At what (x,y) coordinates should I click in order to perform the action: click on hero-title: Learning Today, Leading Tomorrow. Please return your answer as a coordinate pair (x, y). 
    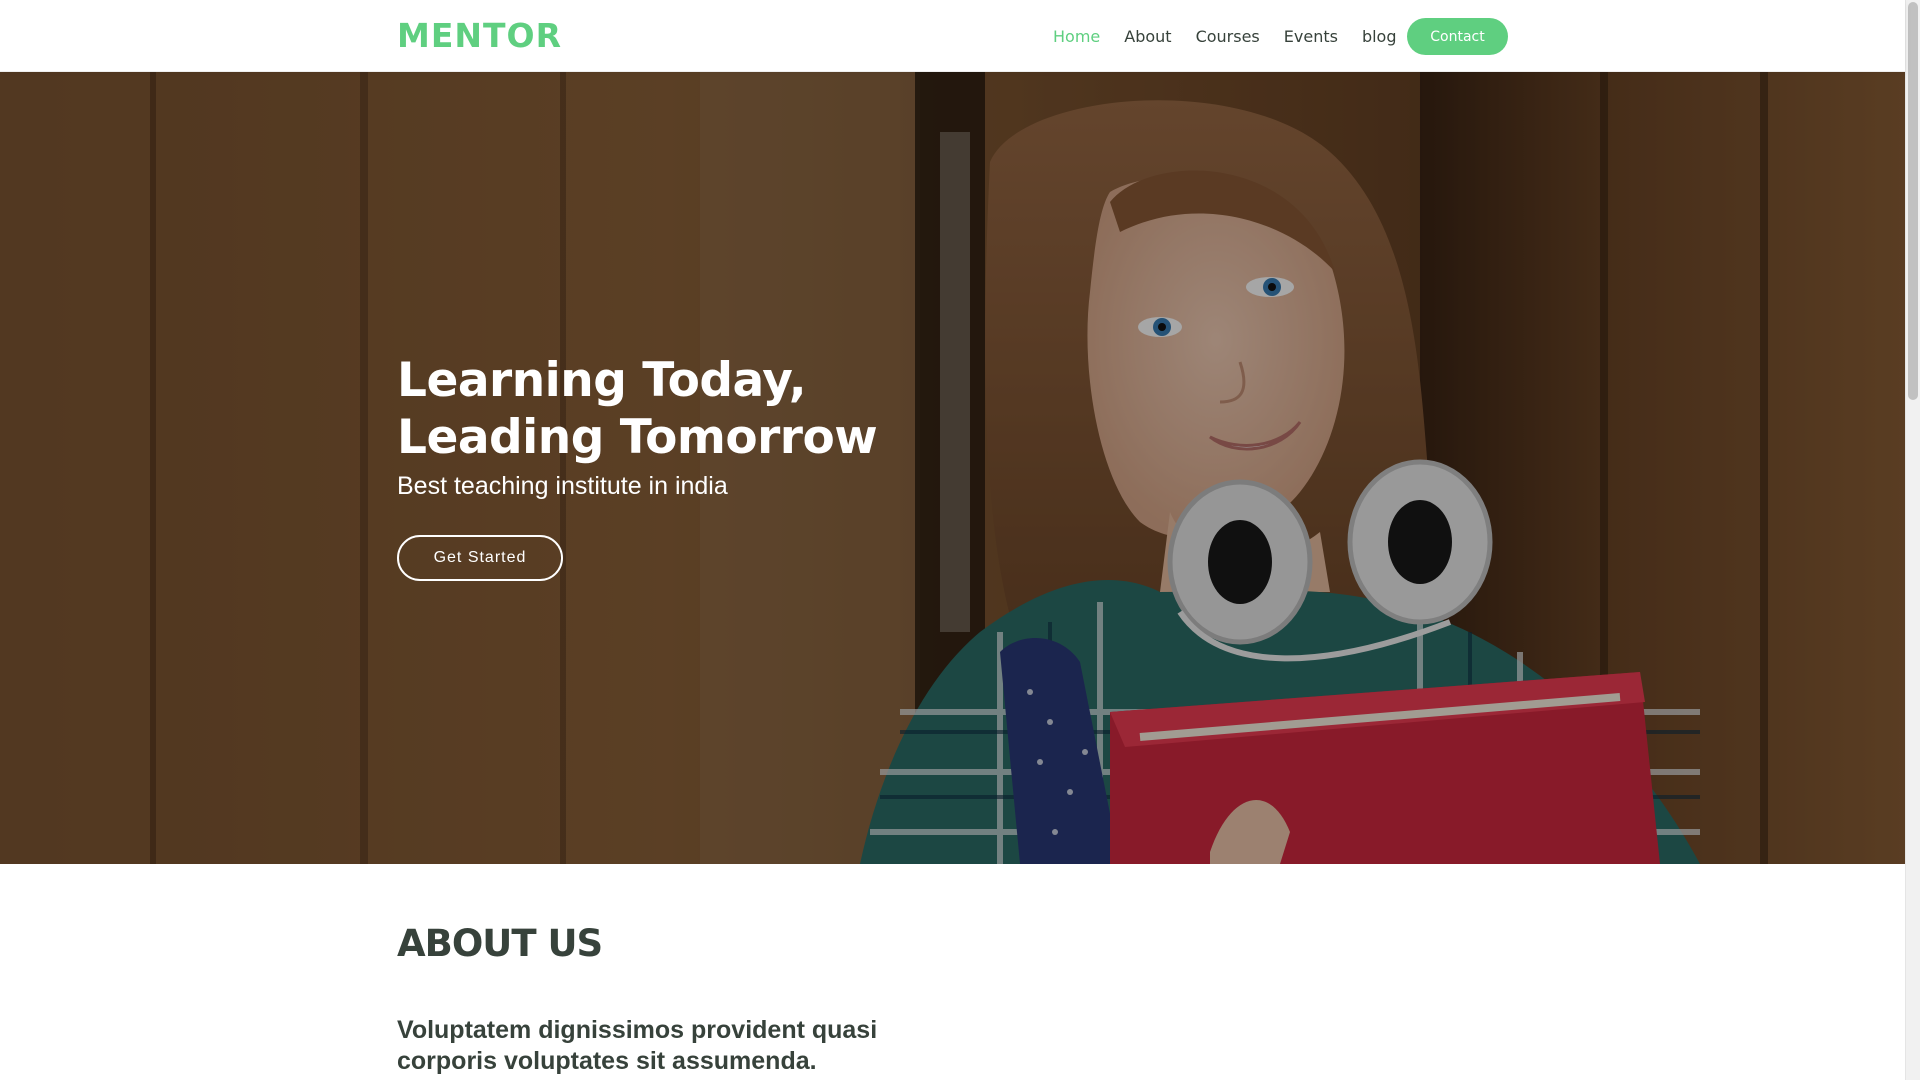
    Looking at the image, I should click on (697, 409).